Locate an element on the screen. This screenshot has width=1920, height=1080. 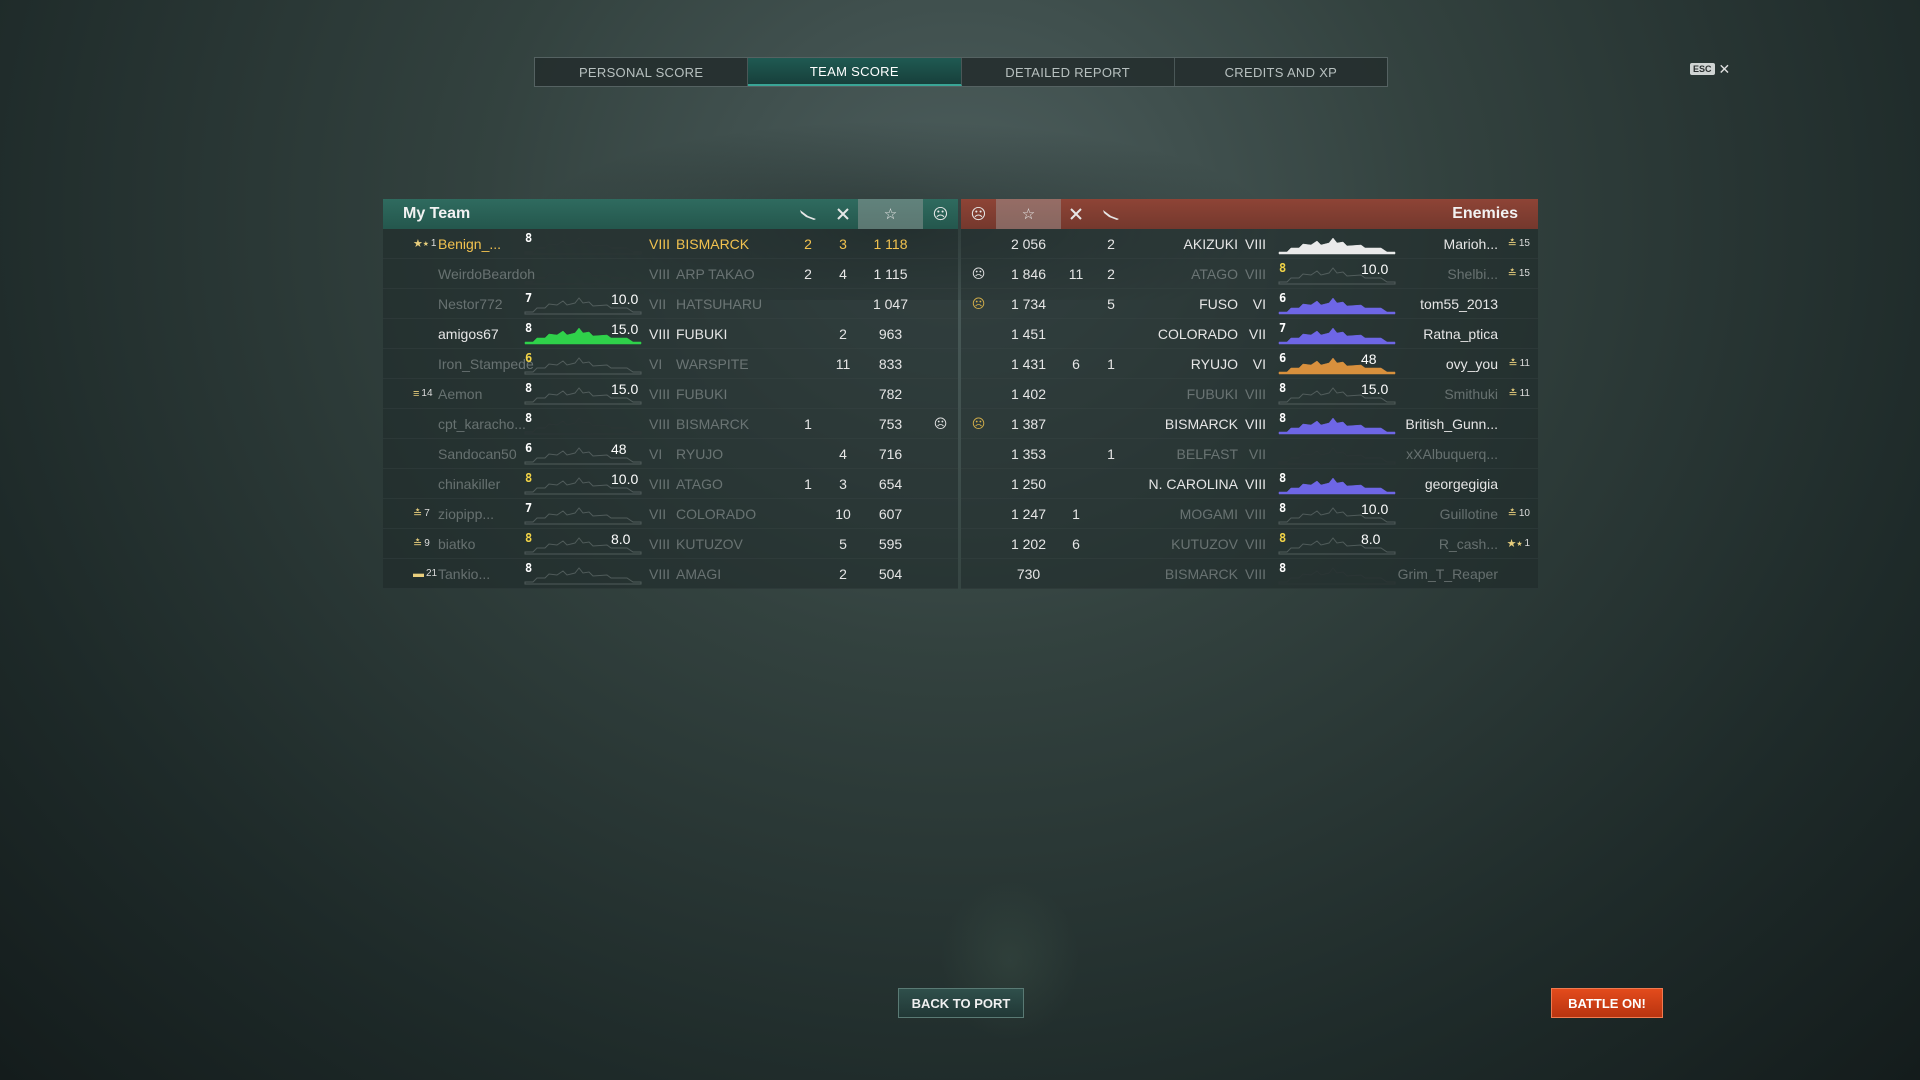
table-row: 1 202 6 KUTUZOV VIII 8 8.0 R_cash... ★⭑ 1 is located at coordinates (1249, 544).